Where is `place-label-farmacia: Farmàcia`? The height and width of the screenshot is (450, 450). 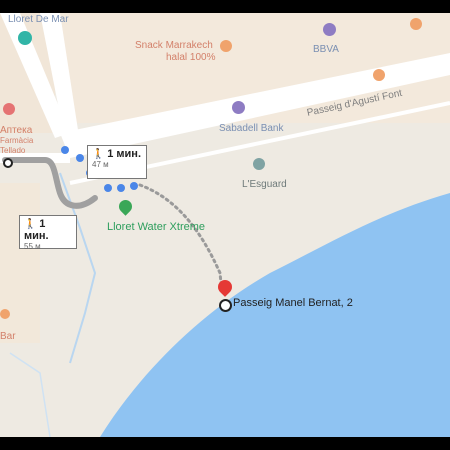
place-label-farmacia: Farmàcia is located at coordinates (17, 140).